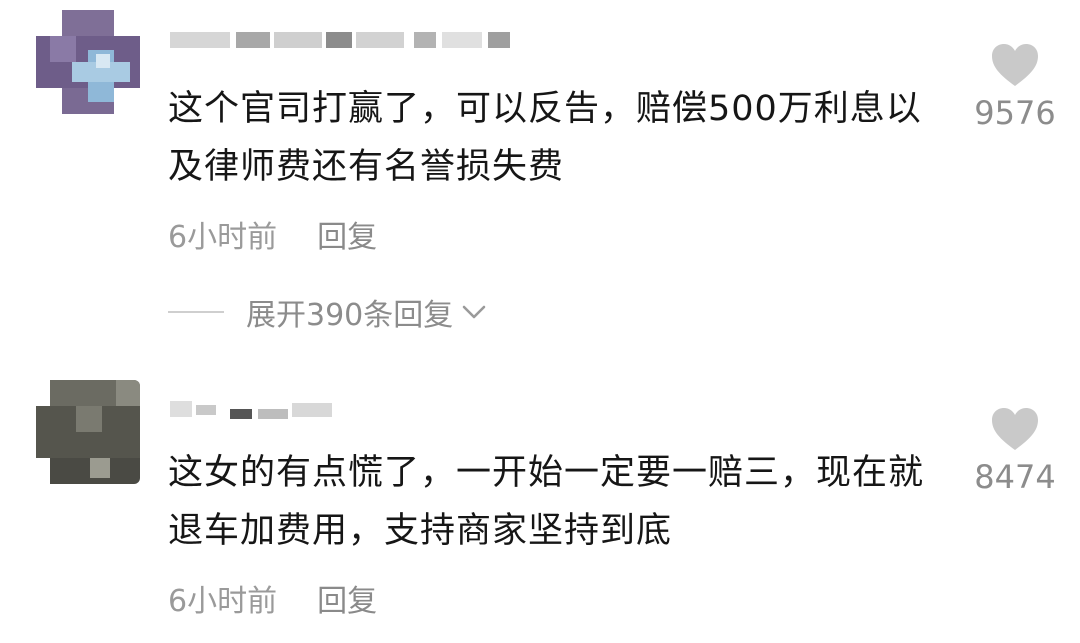 The height and width of the screenshot is (643, 1080). I want to click on expand-replies-button: 展开390条回复, so click(327, 312).